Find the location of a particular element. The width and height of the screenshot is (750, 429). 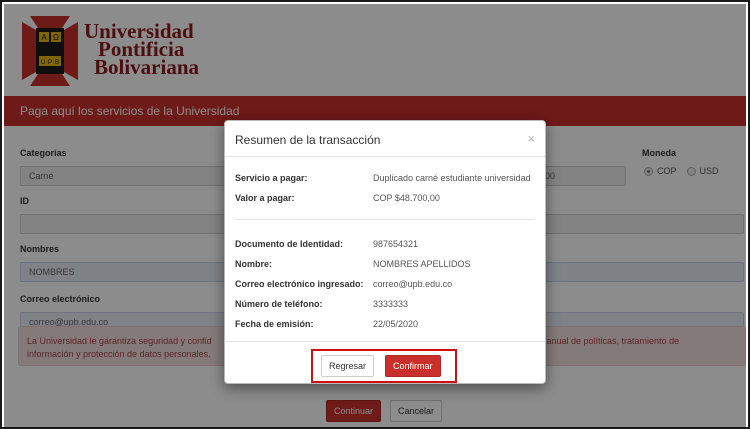

servicio-value: Duplicado carné estudiante universidad is located at coordinates (452, 178).